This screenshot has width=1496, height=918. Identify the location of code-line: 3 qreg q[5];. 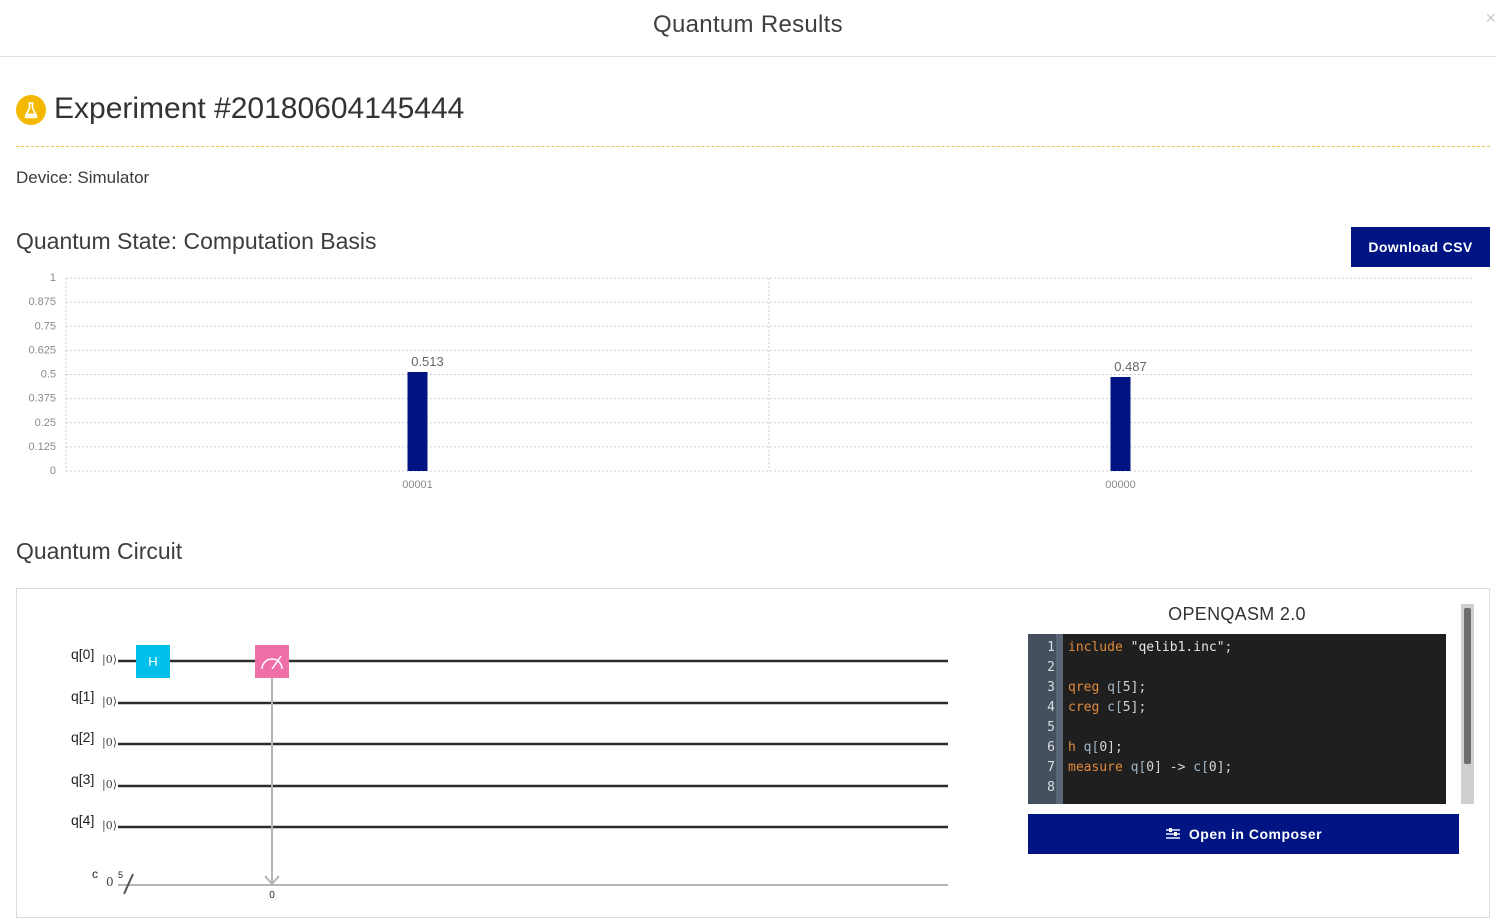
(1237, 688).